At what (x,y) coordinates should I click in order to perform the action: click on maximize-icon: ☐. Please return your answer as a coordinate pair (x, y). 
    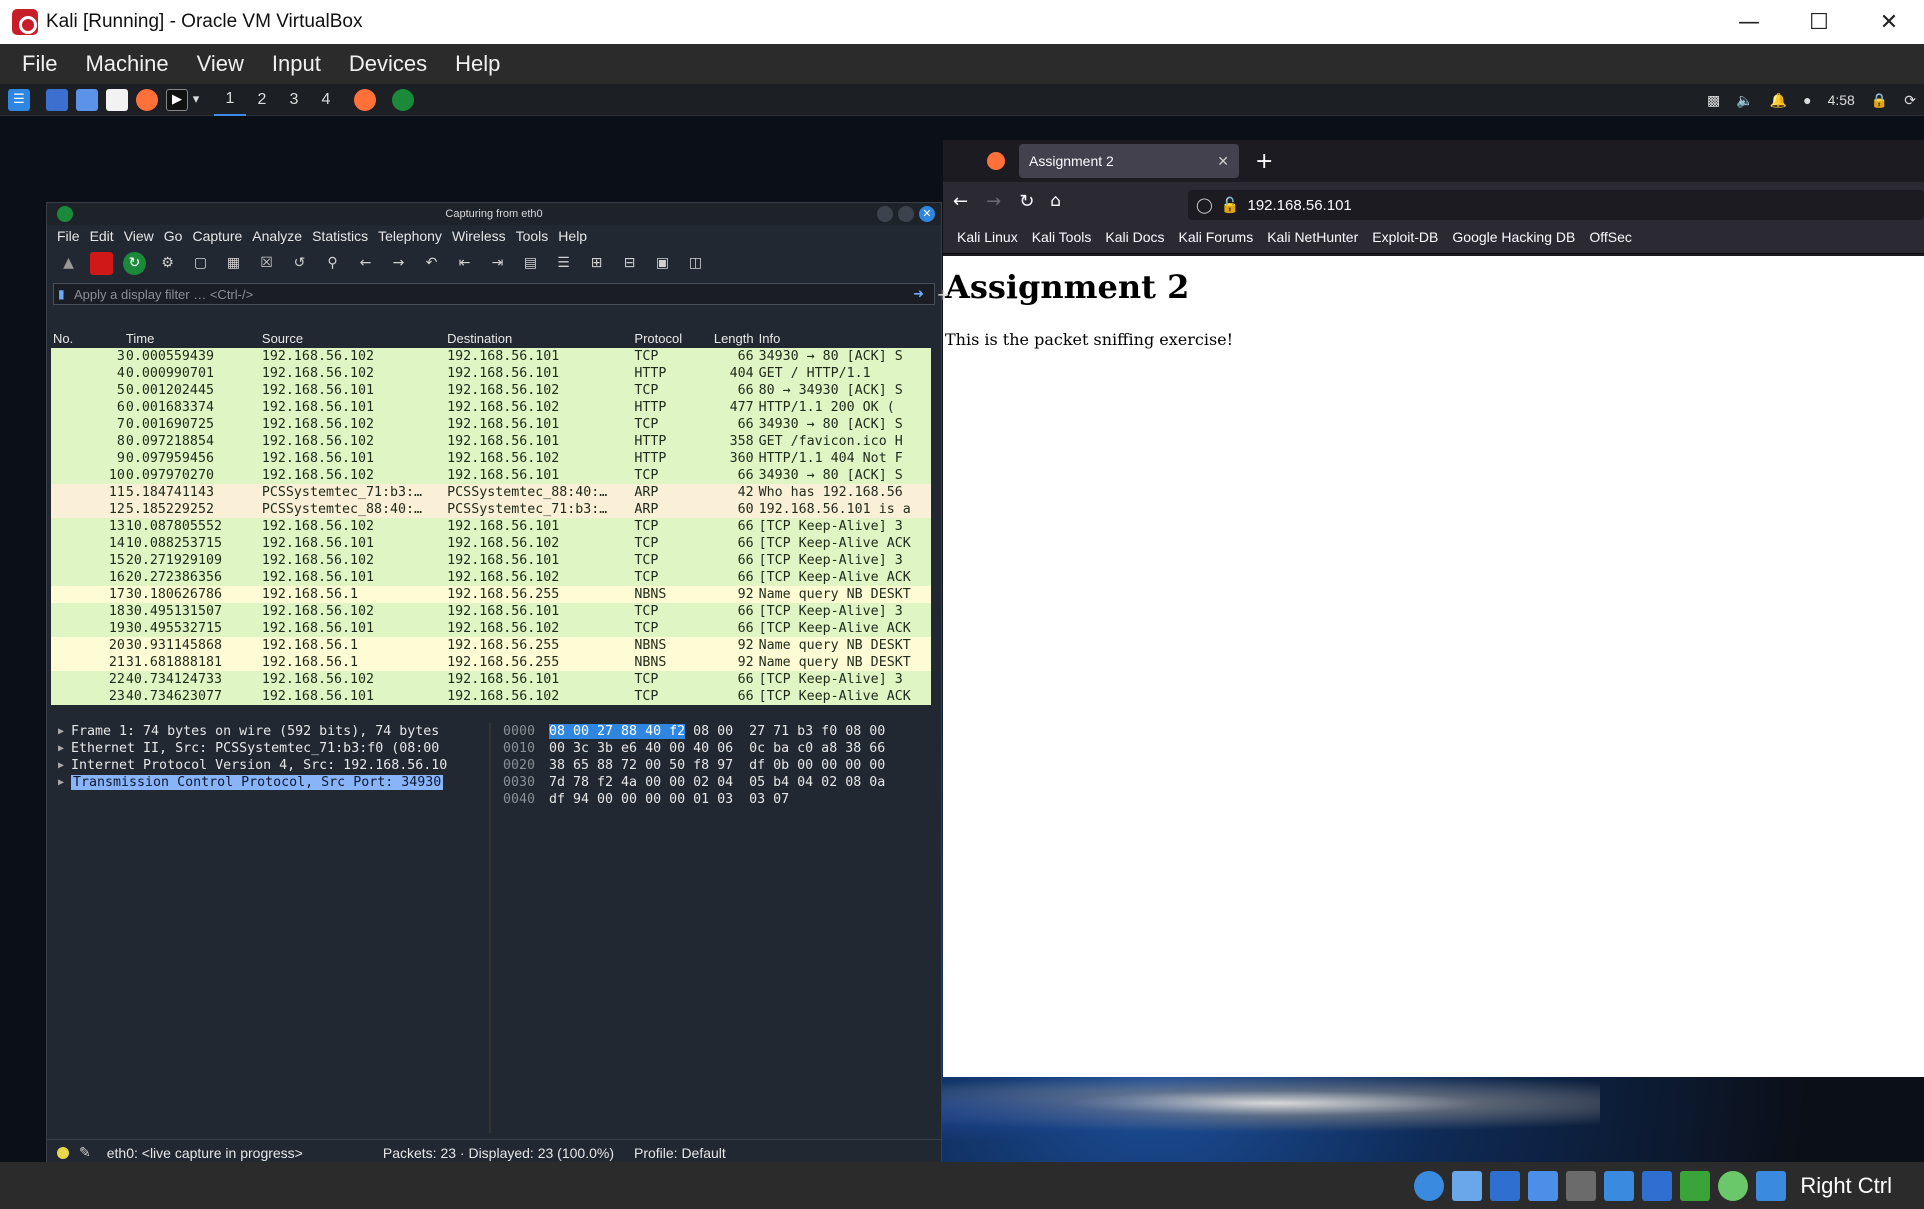
    Looking at the image, I should click on (1819, 22).